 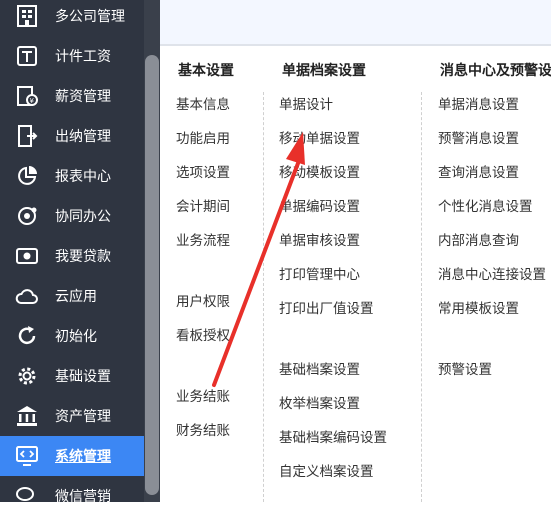 I want to click on menu-link: 财务结账, so click(x=203, y=429).